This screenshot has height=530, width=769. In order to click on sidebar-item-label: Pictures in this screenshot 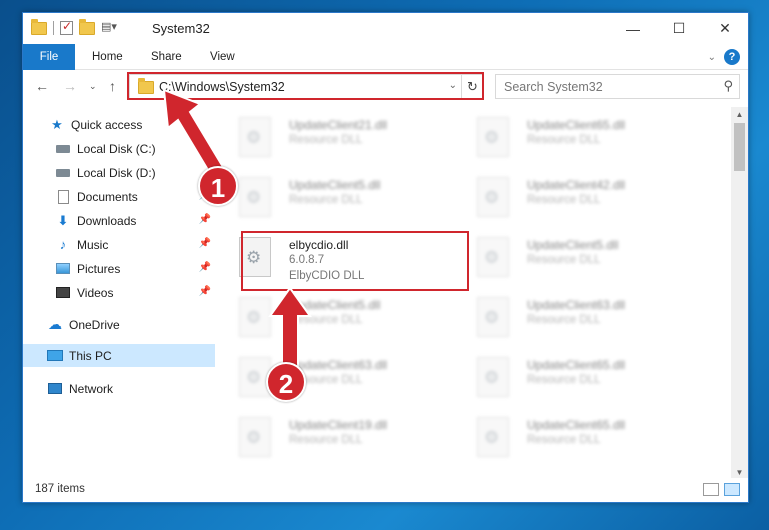, I will do `click(99, 268)`.